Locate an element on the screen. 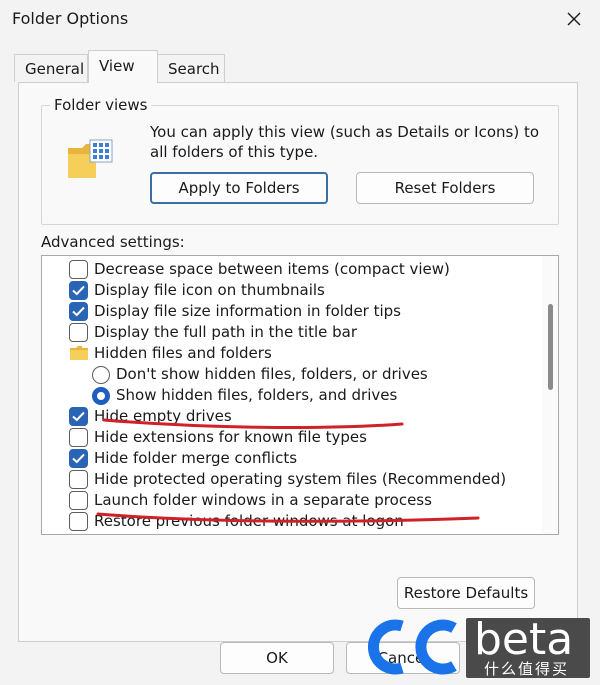  list-item-label: Hidden files and folders is located at coordinates (183, 353).